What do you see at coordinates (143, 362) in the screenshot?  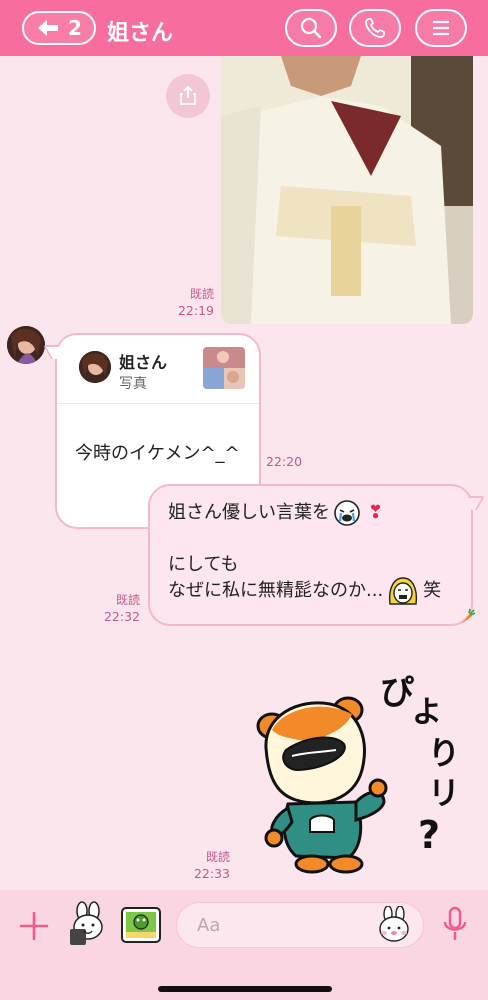 I see `quote-sender-name: 姐さん` at bounding box center [143, 362].